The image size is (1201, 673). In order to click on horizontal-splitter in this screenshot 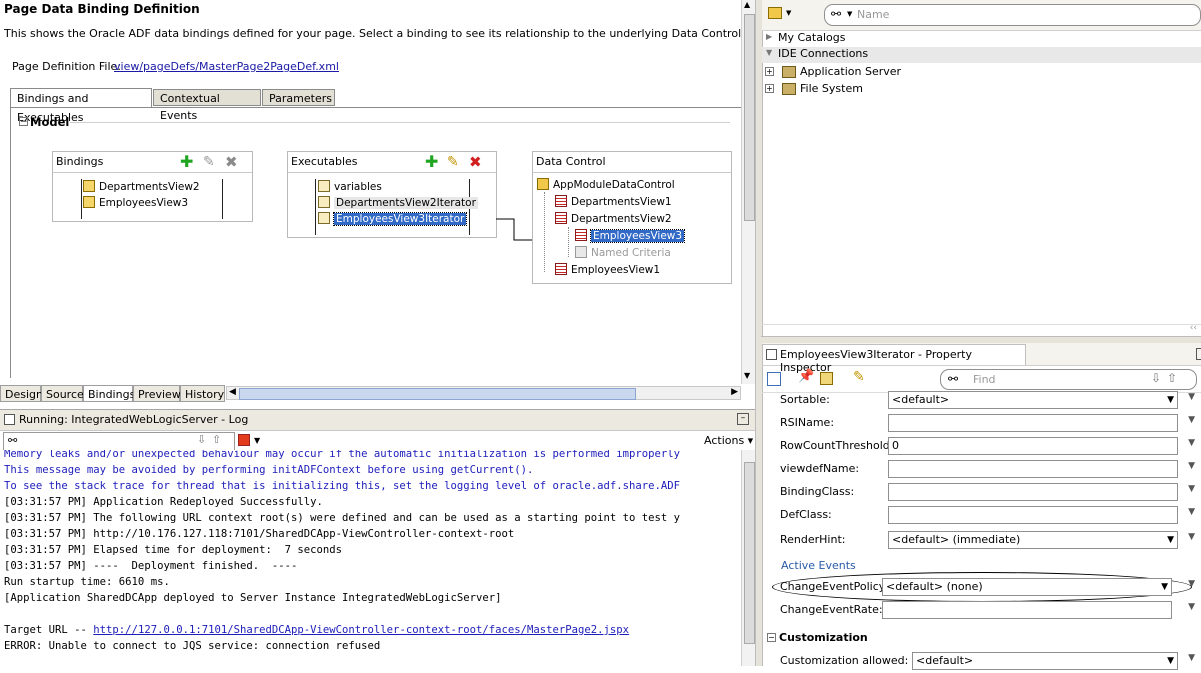, I will do `click(981, 339)`.